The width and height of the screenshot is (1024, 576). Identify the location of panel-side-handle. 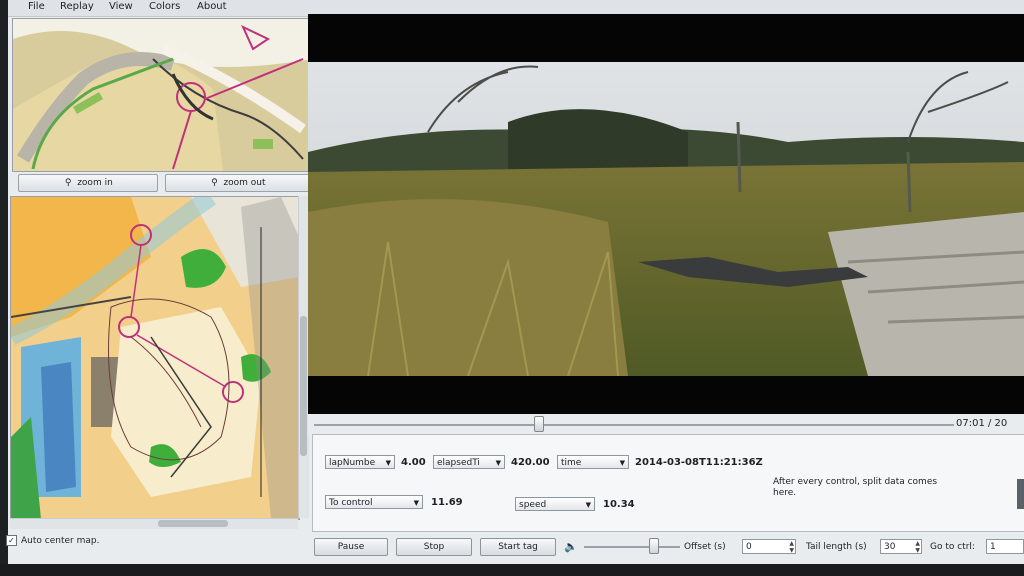
(1020, 494).